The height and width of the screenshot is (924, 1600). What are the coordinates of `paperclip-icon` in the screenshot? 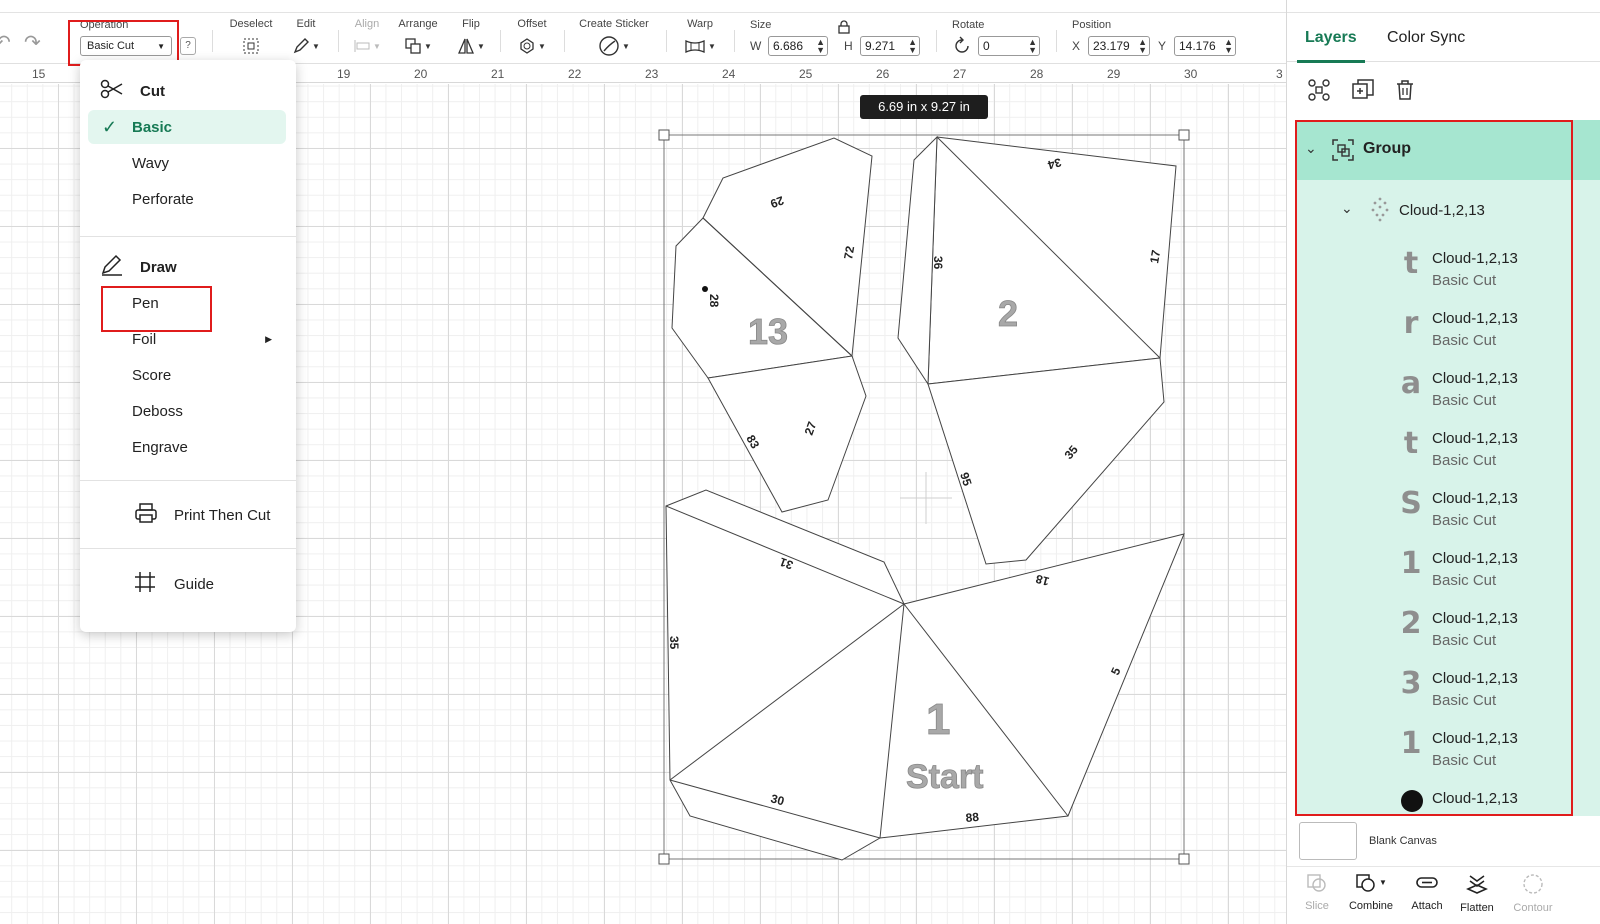 It's located at (1427, 887).